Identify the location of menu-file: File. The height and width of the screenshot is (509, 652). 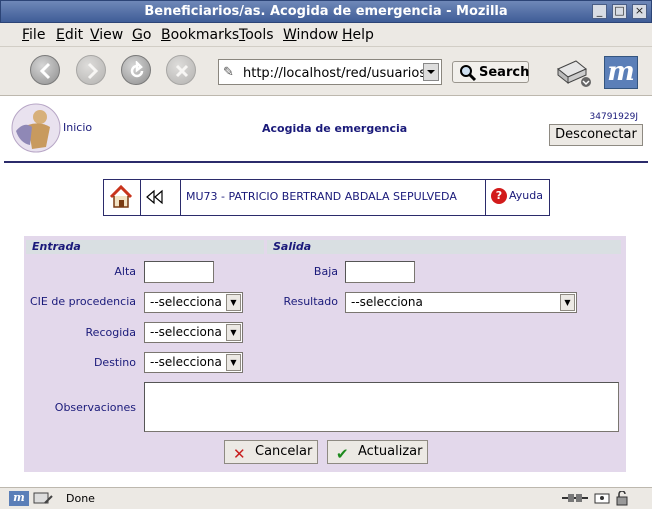
(33, 35).